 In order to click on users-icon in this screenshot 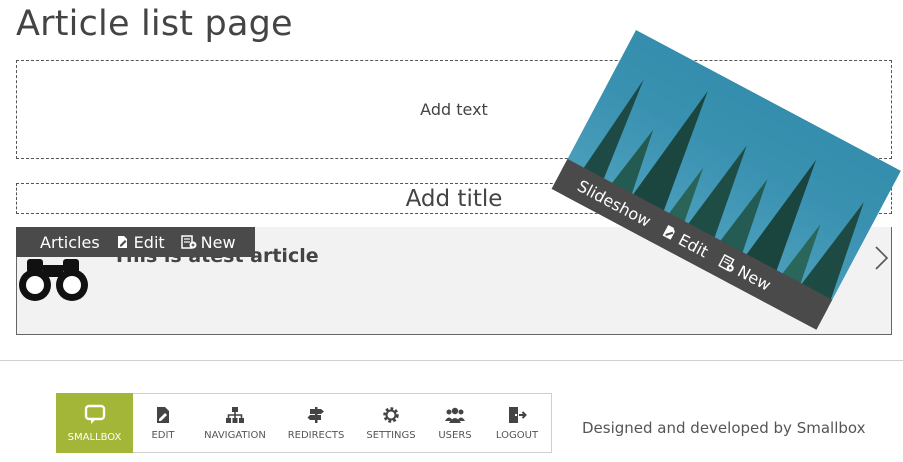, I will do `click(455, 415)`.